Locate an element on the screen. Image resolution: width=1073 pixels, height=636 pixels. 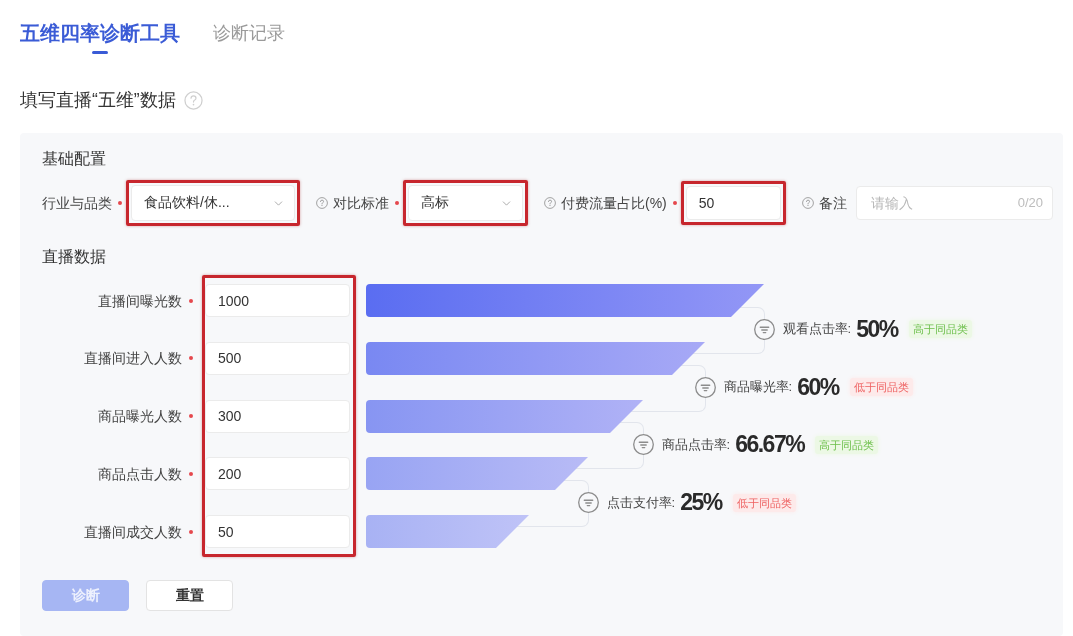
text-input: 50 is located at coordinates (733, 203).